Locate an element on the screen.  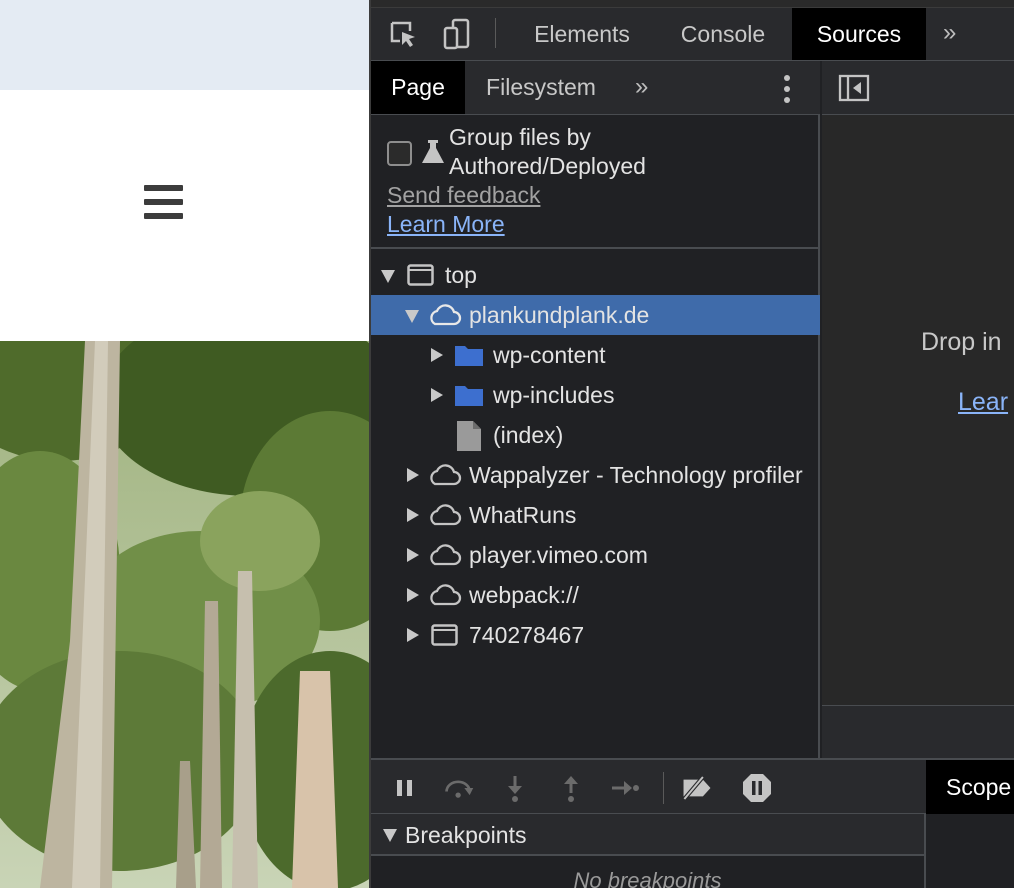
learn-more-link: Learn More is located at coordinates (446, 224).